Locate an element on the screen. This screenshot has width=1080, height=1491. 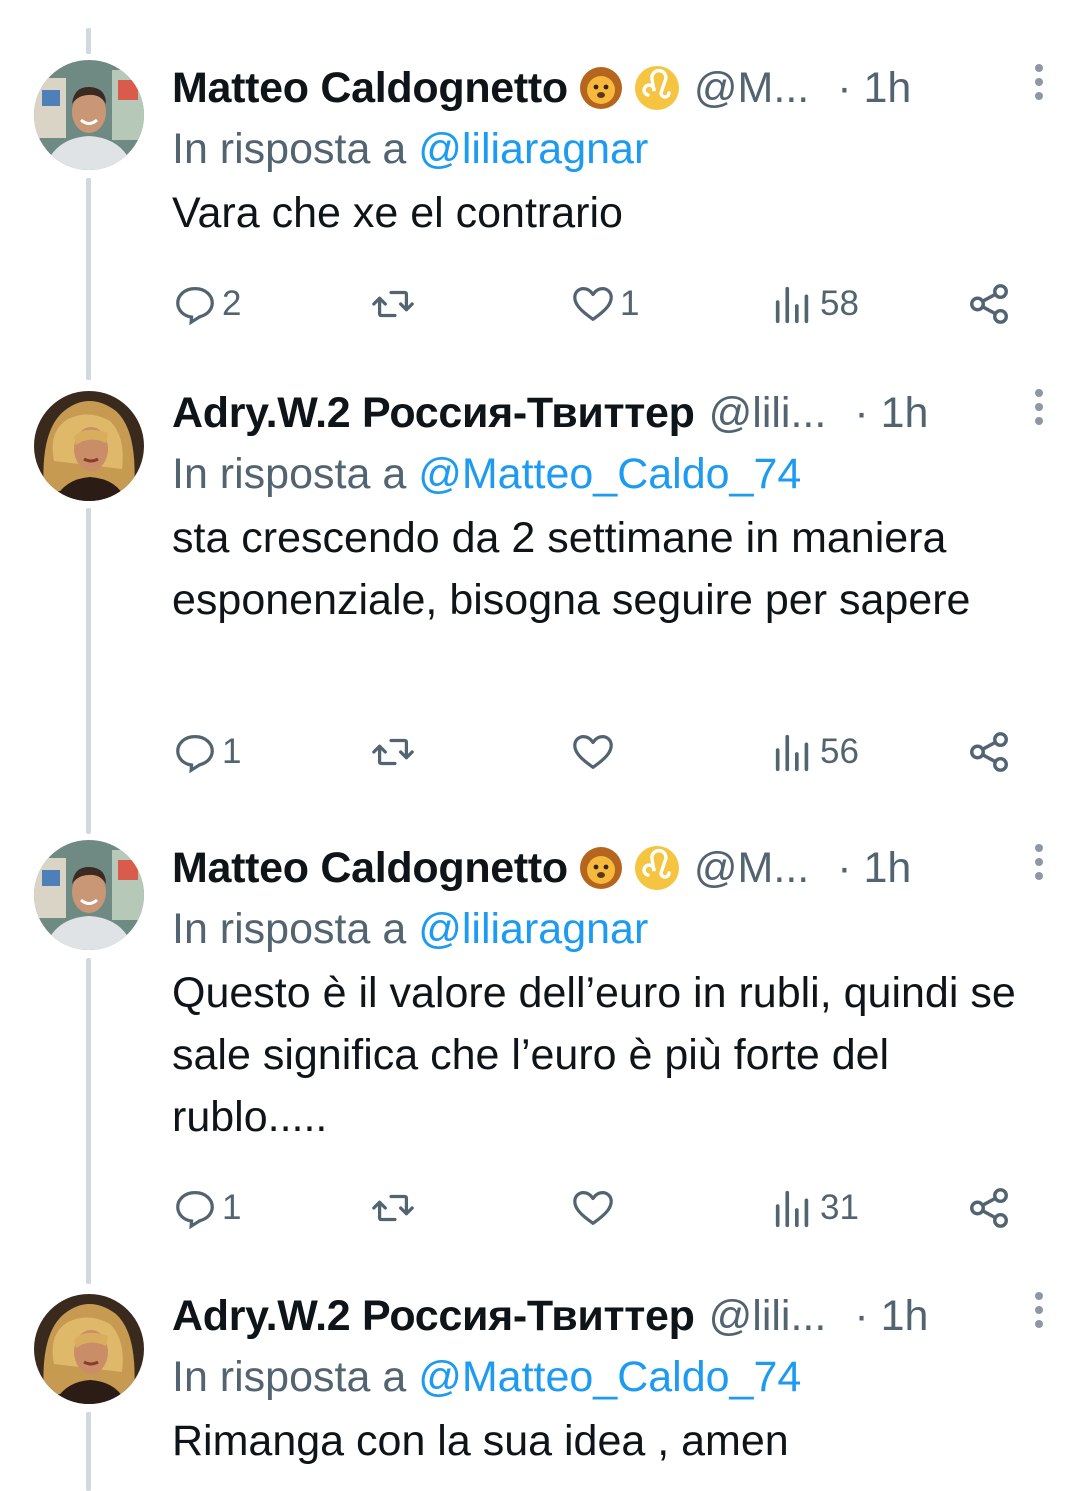
views-button: 31 is located at coordinates (814, 1208).